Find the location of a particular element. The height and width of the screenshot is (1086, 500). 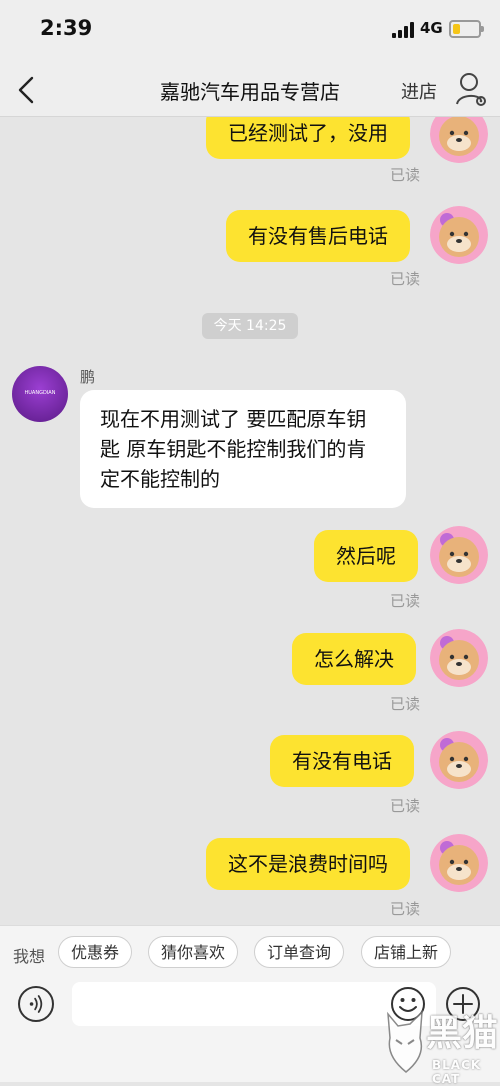

enter-store-button: 进店 is located at coordinates (419, 91).